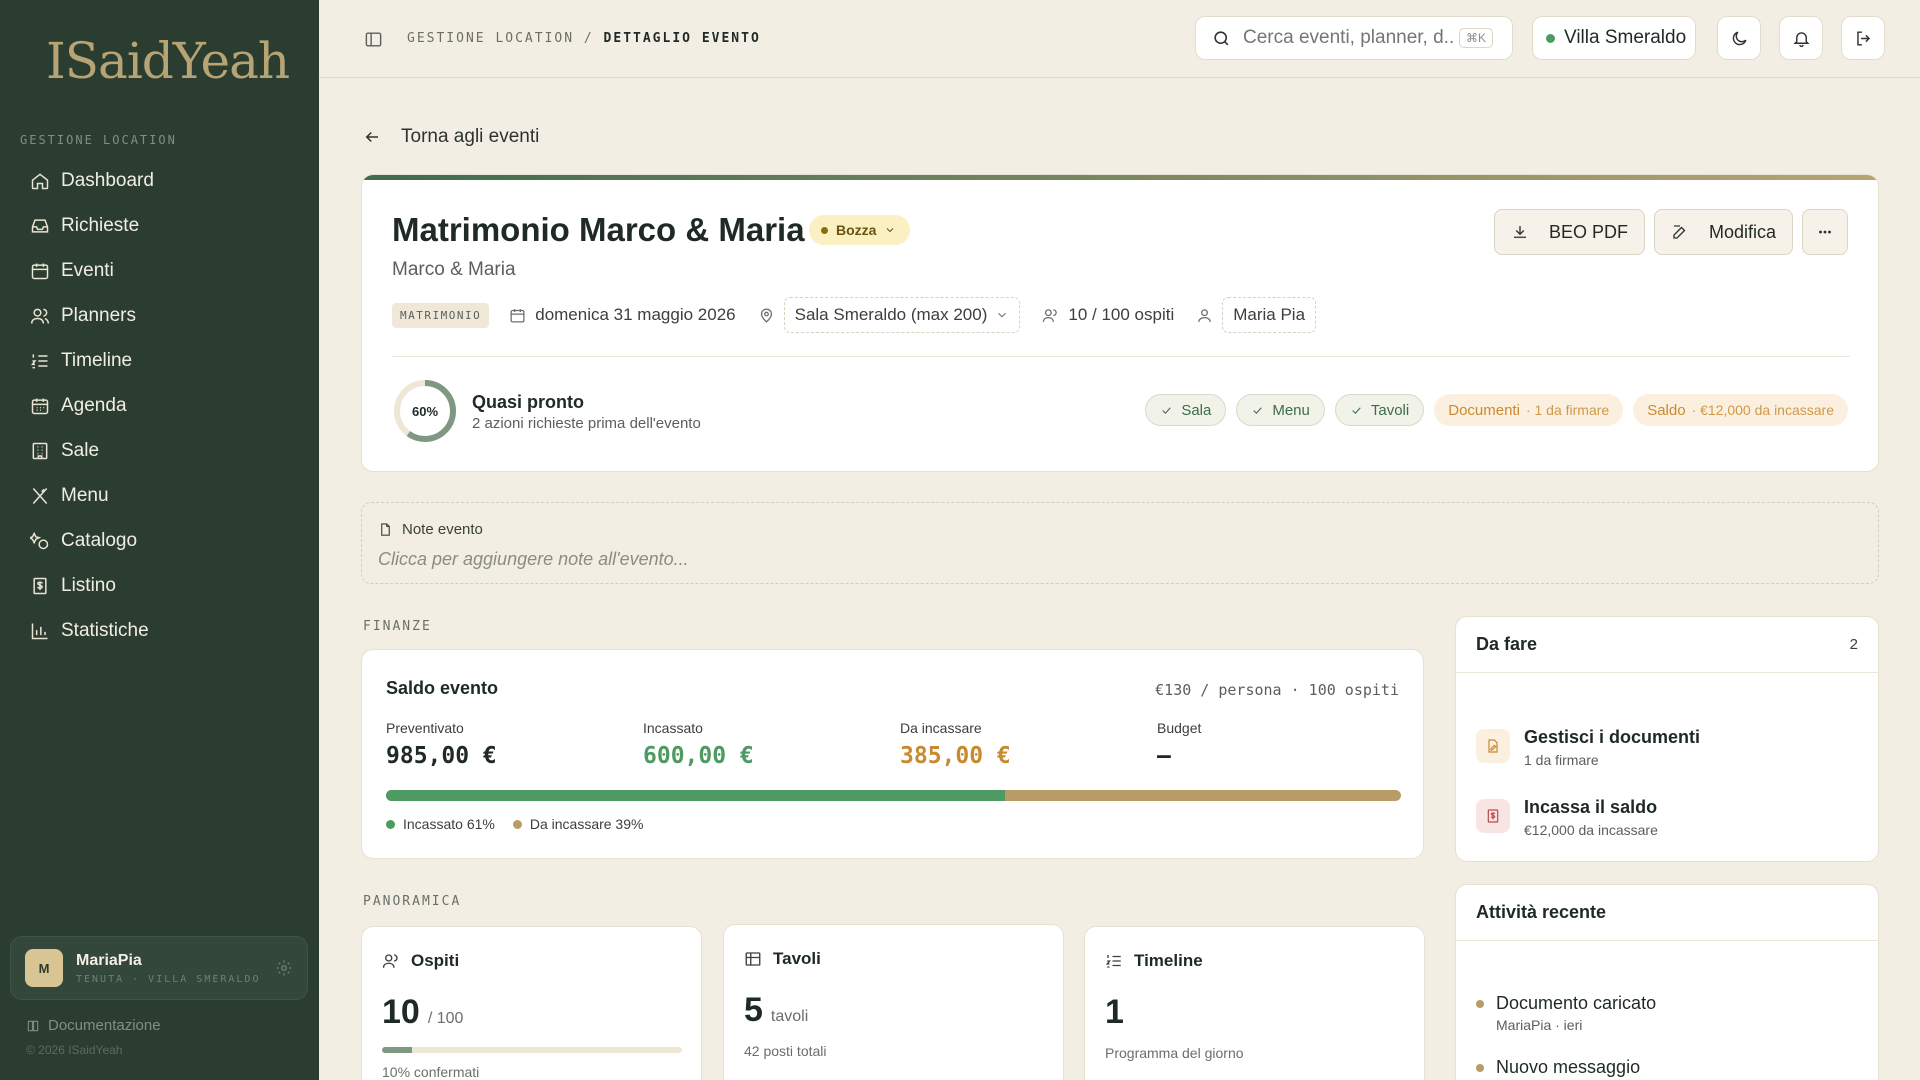 Image resolution: width=1920 pixels, height=1080 pixels. What do you see at coordinates (1002, 315) in the screenshot?
I see `chevron-down-icon` at bounding box center [1002, 315].